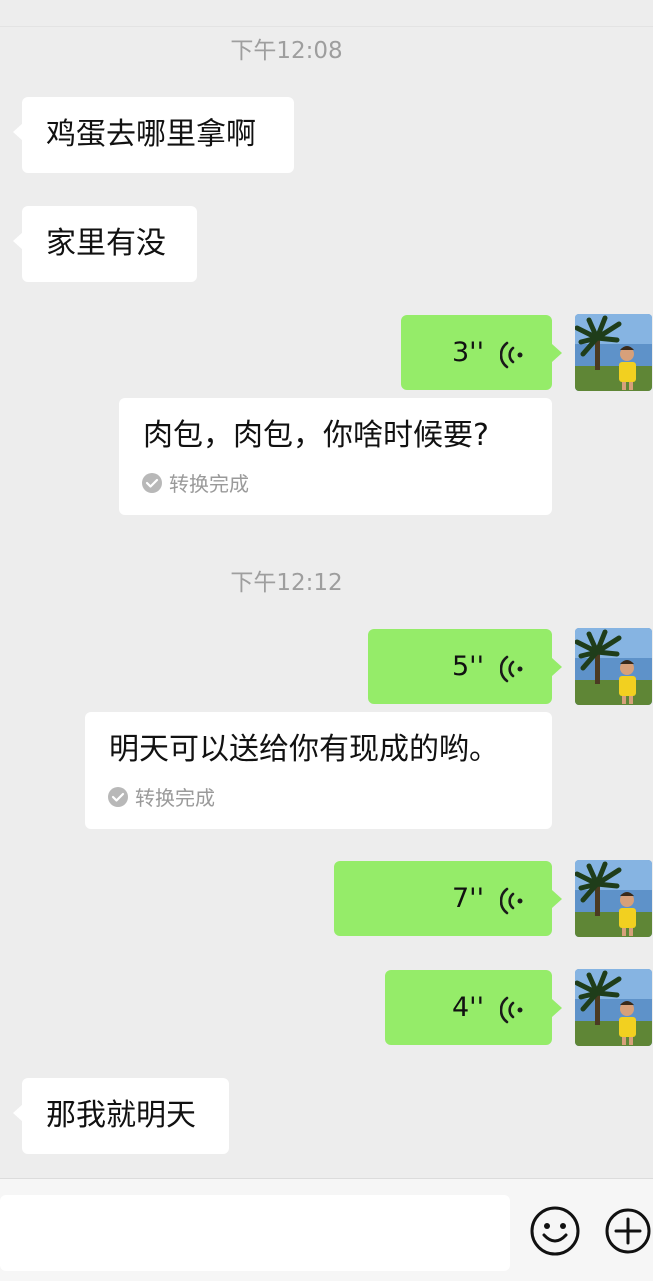 The width and height of the screenshot is (653, 1281). What do you see at coordinates (468, 1007) in the screenshot?
I see `voice-duration: 4''` at bounding box center [468, 1007].